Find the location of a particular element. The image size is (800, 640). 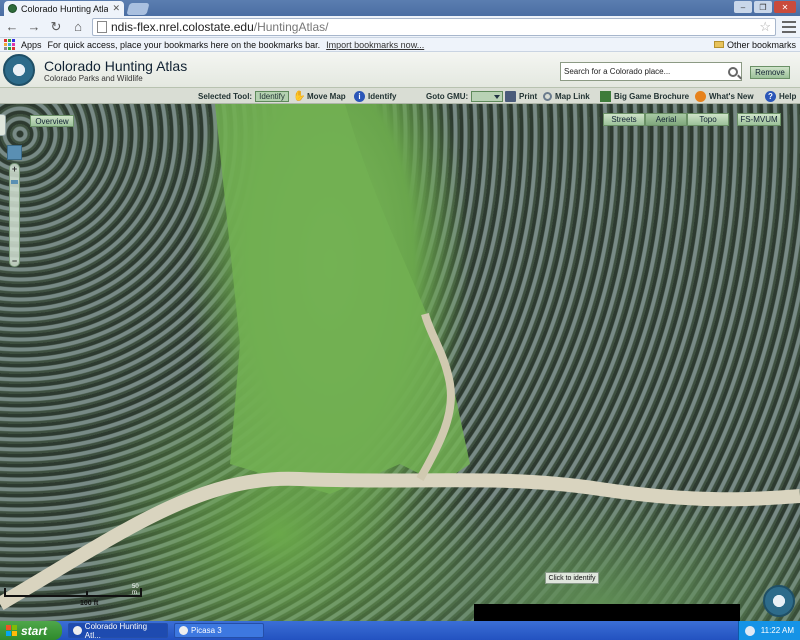

page-icon is located at coordinates (102, 26).